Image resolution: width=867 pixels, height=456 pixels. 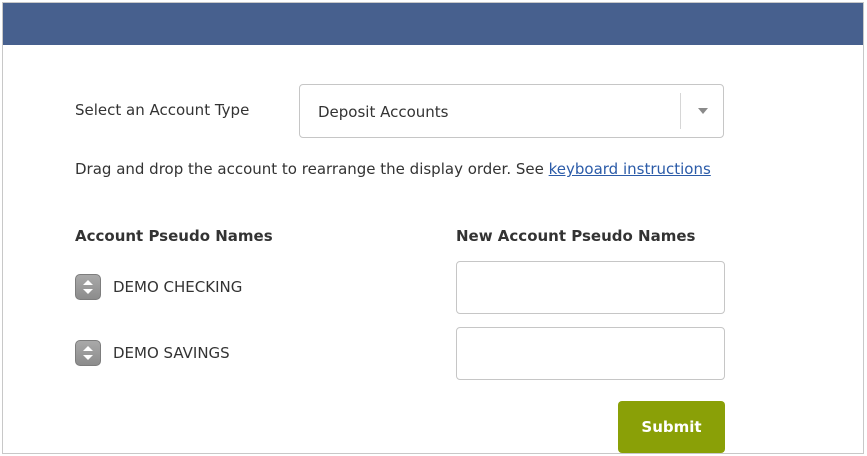 I want to click on account-row-checking: DEMO CHECKING, so click(x=158, y=287).